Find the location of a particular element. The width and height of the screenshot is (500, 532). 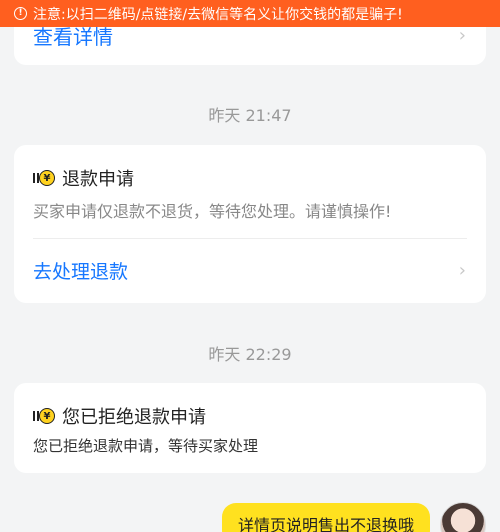

divider is located at coordinates (250, 238).